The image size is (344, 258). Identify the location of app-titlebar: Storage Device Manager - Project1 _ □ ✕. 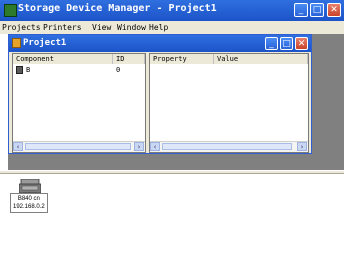
(172, 10).